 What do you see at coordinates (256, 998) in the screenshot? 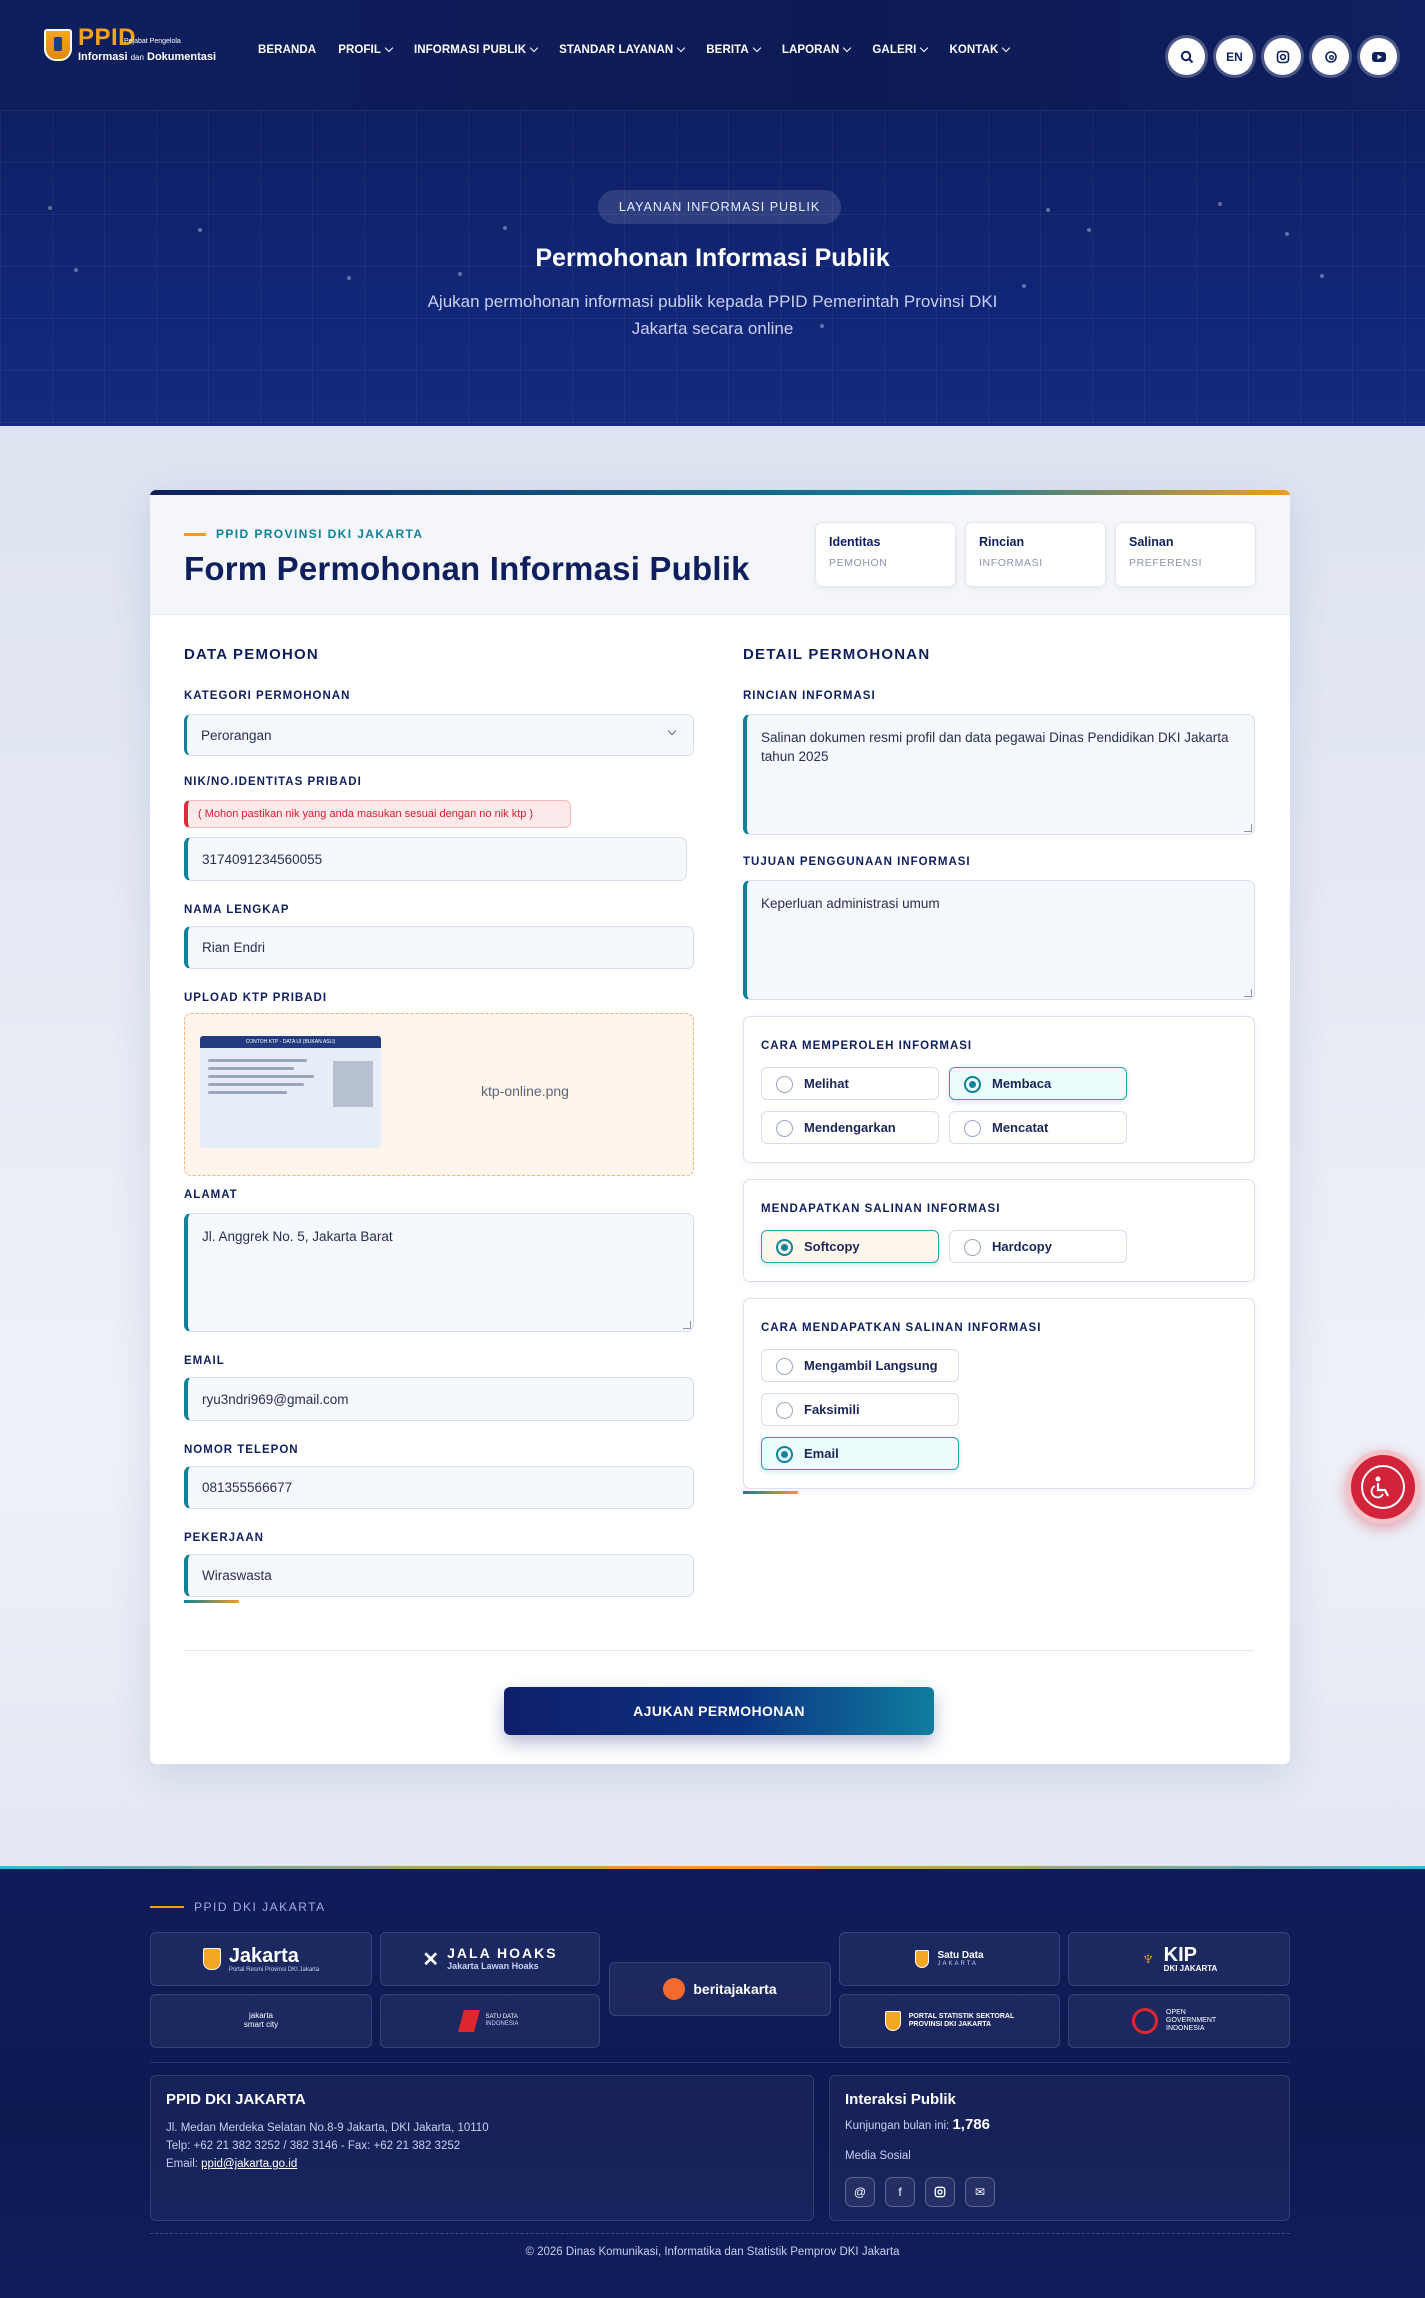
I see `upload-ktp-label: UPLOAD KTP PRIBADI` at bounding box center [256, 998].